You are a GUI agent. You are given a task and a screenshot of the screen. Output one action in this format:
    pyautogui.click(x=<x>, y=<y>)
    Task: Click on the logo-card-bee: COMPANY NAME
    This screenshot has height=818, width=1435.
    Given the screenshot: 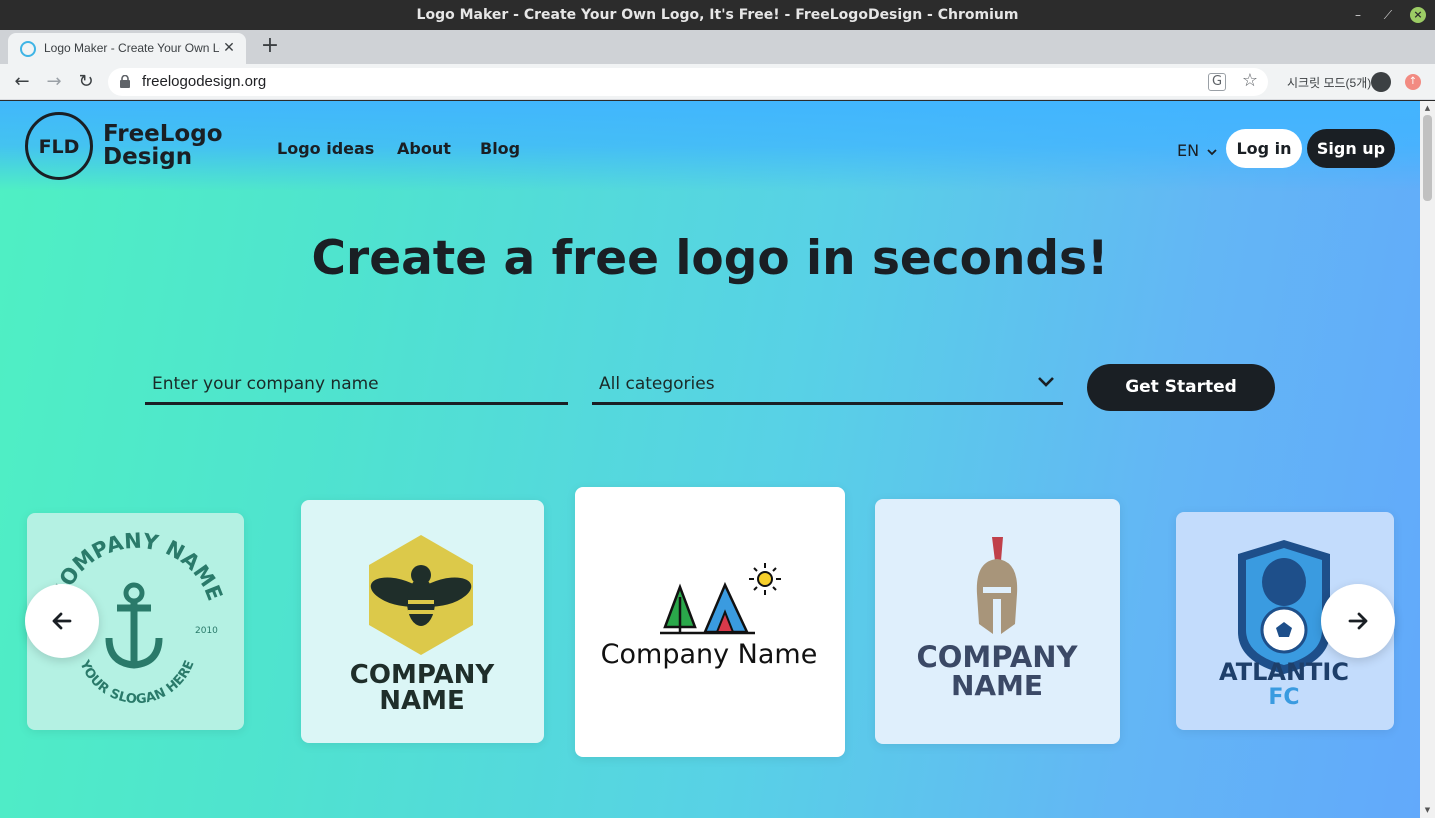 What is the action you would take?
    pyautogui.click(x=422, y=621)
    